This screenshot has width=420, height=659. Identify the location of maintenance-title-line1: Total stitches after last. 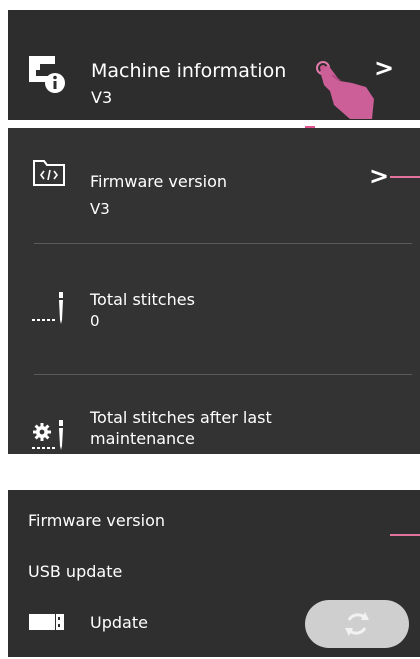
(181, 417).